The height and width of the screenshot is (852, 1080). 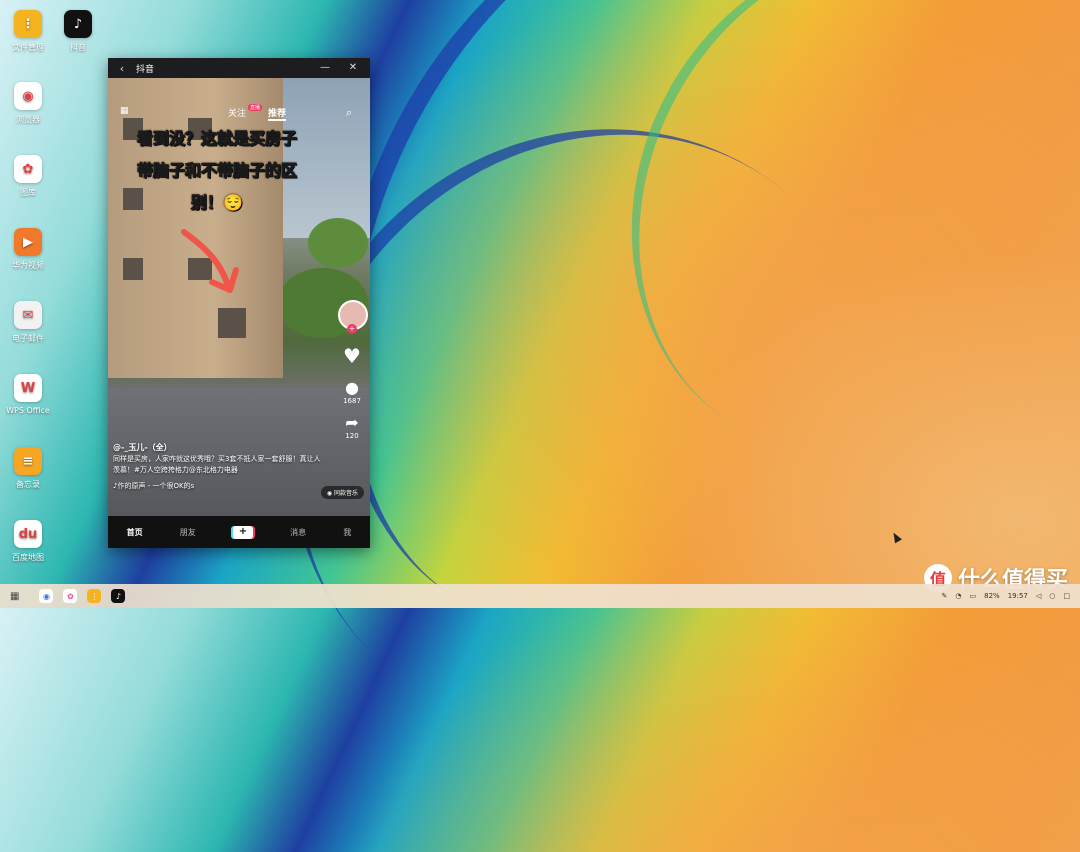 What do you see at coordinates (338, 243) in the screenshot?
I see `video-tree` at bounding box center [338, 243].